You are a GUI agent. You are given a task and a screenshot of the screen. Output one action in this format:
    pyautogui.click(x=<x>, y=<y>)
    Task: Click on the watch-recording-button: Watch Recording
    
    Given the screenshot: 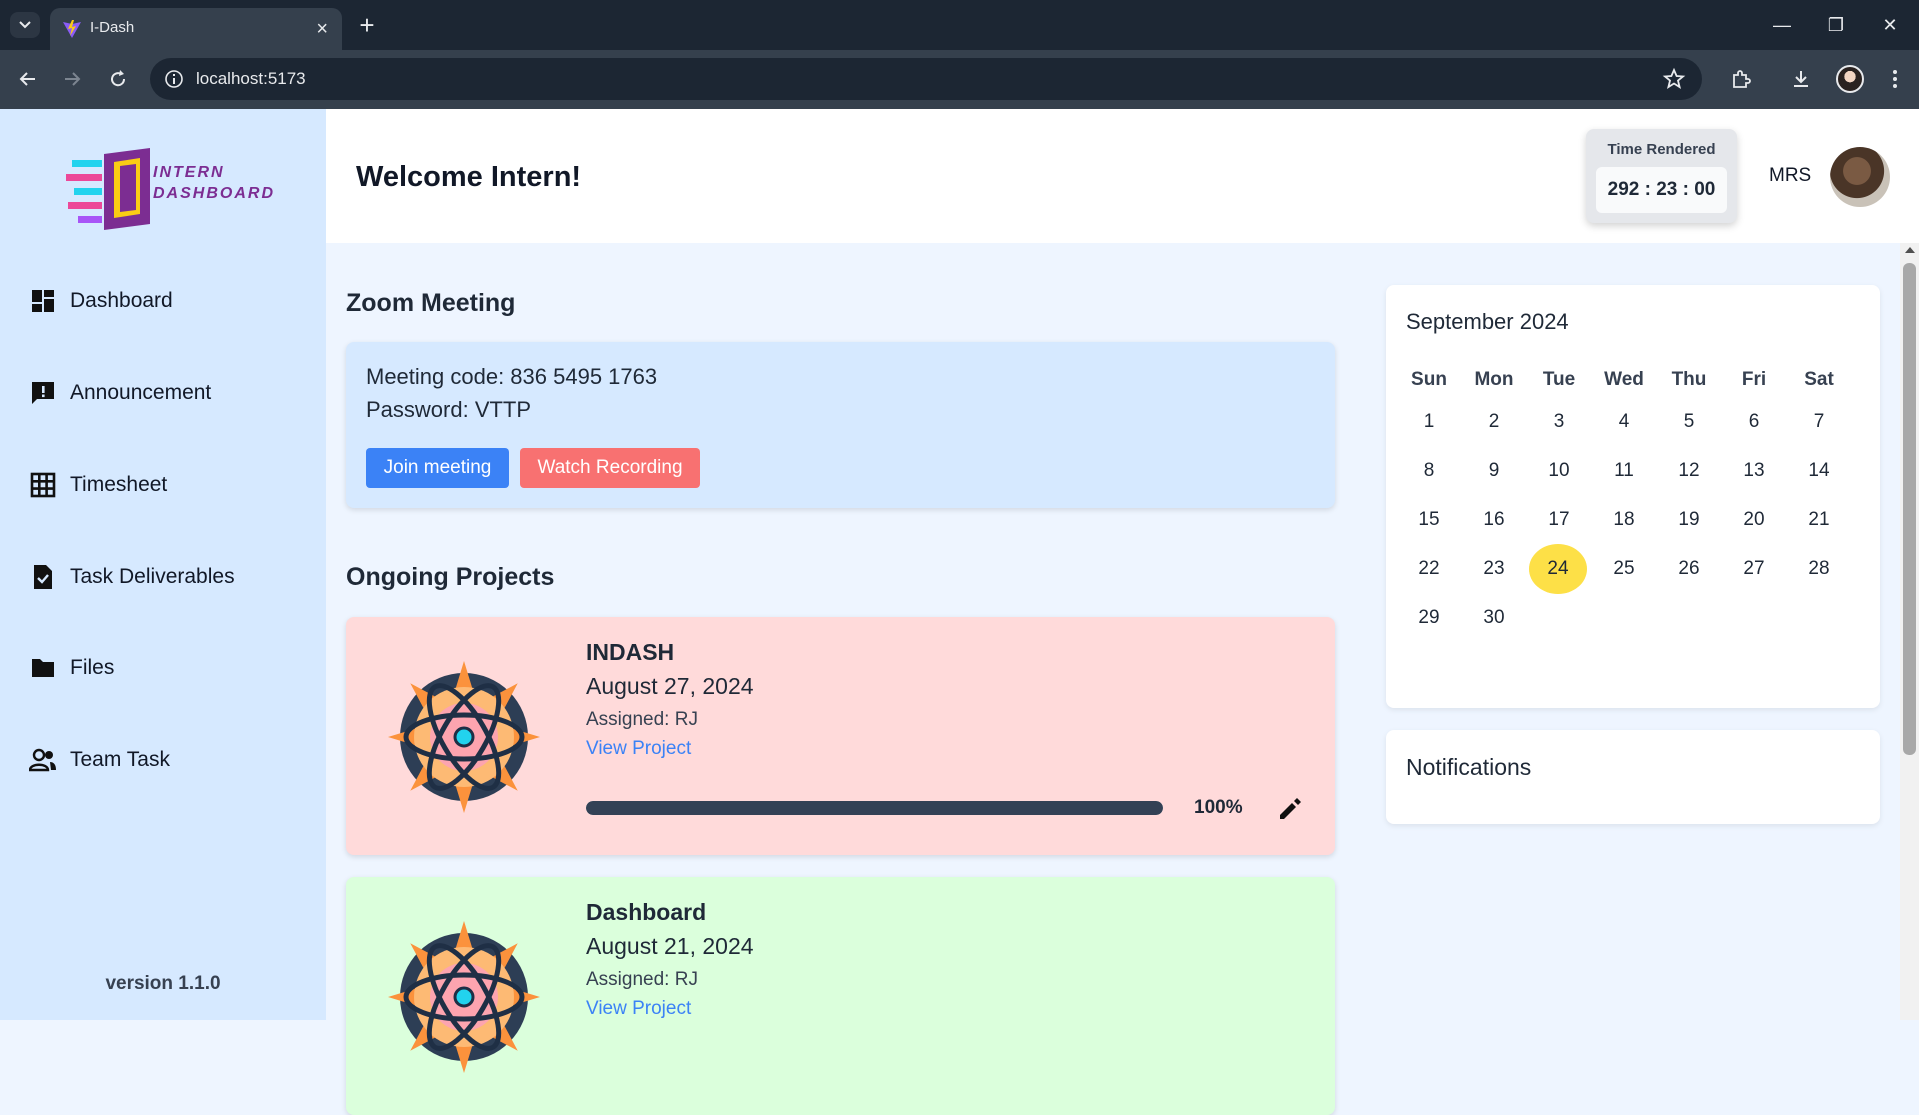 What is the action you would take?
    pyautogui.click(x=610, y=468)
    